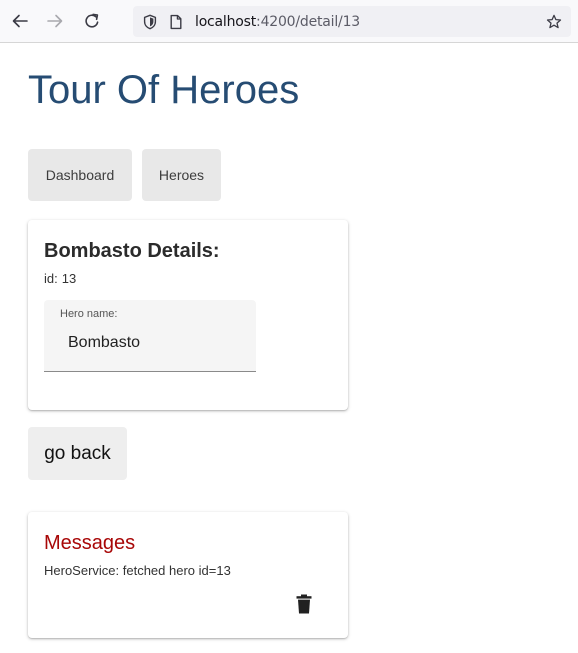 The image size is (578, 653). Describe the element at coordinates (69, 278) in the screenshot. I see `hero-id-value: 13` at that location.